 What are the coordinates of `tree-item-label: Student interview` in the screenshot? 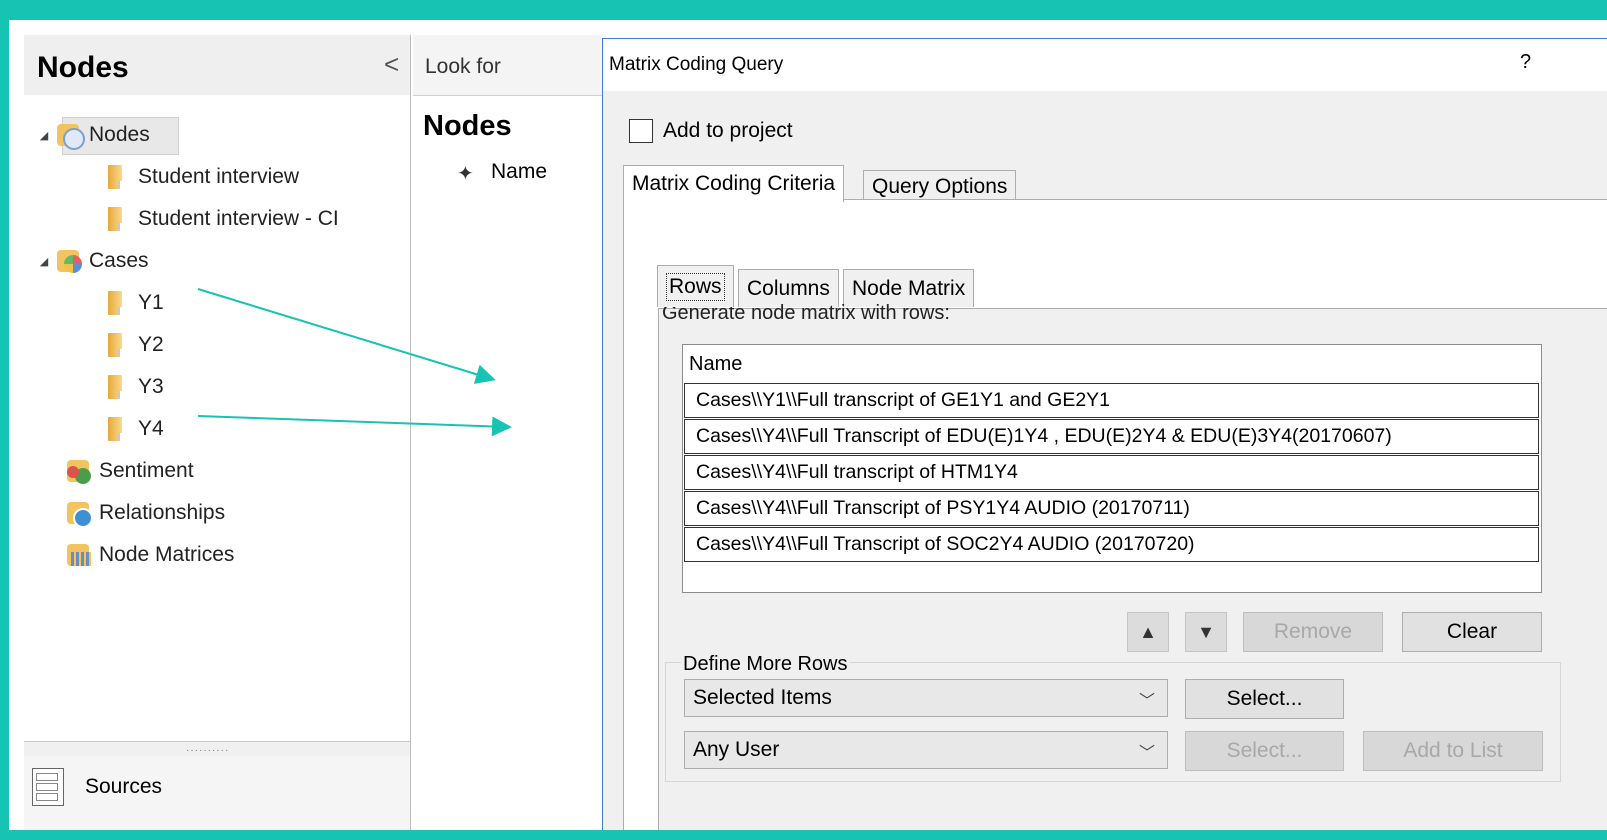 It's located at (219, 176).